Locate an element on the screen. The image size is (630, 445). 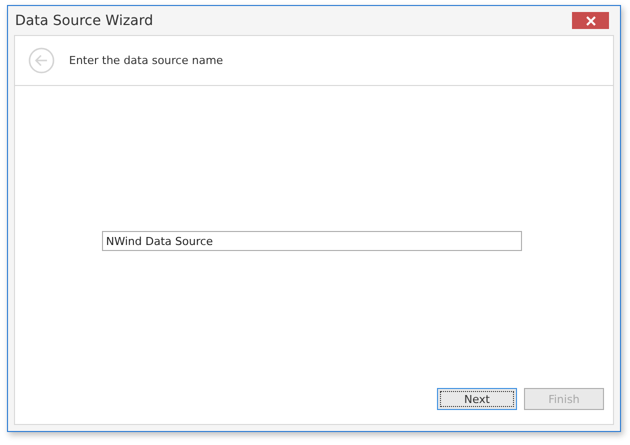
data-source-name-field: NWind Data Source is located at coordinates (312, 241).